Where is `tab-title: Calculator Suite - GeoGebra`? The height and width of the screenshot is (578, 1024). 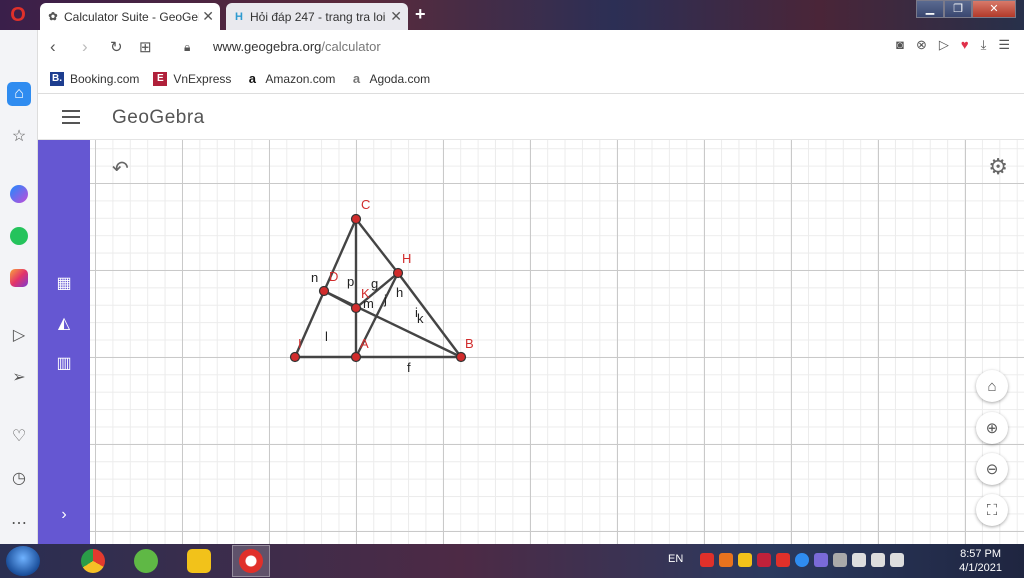
tab-title: Calculator Suite - GeoGebra is located at coordinates (131, 16).